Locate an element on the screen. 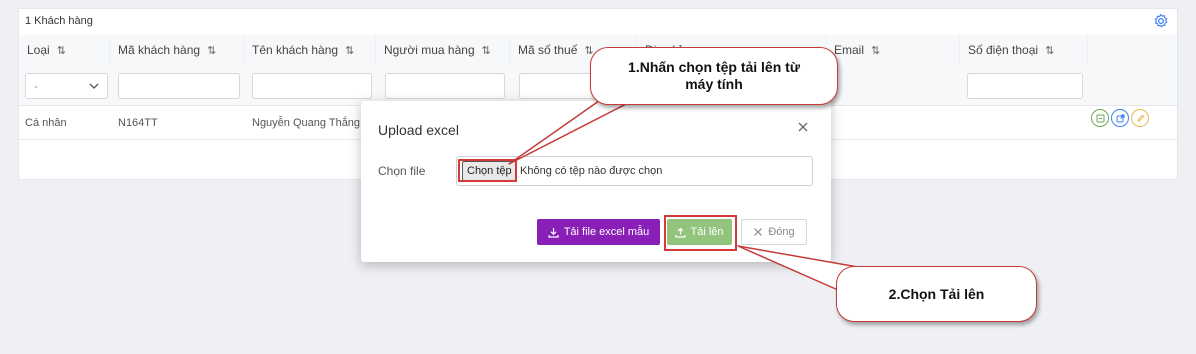 This screenshot has width=1196, height=354. export-icon is located at coordinates (1120, 118).